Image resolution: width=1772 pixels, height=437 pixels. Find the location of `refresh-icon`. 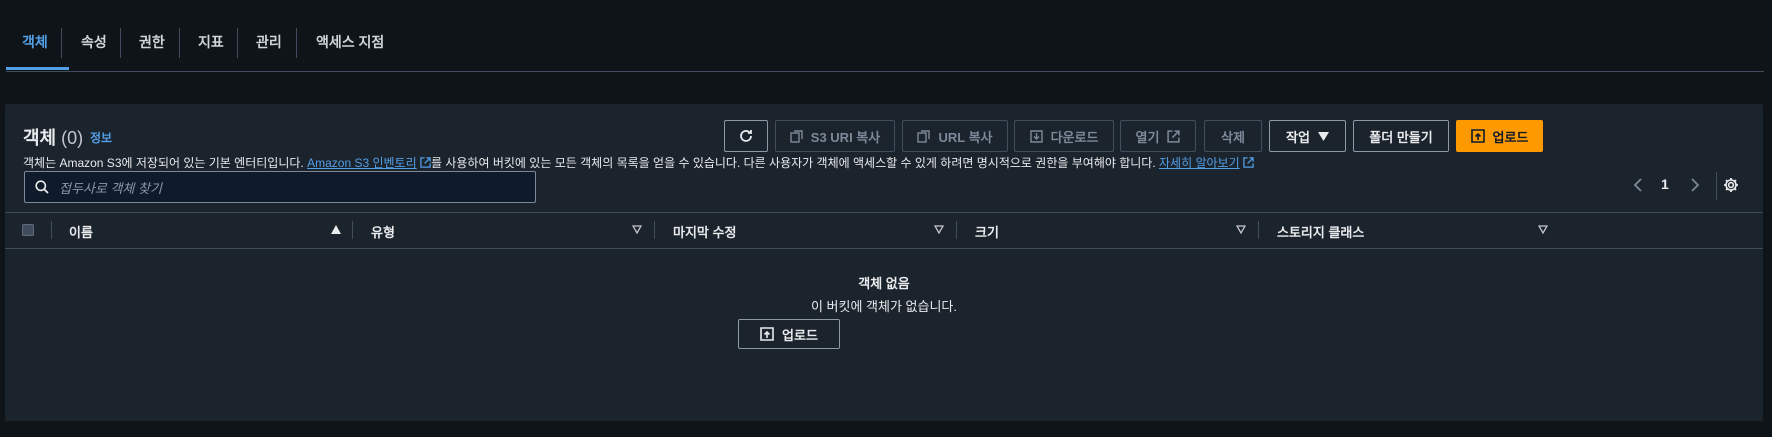

refresh-icon is located at coordinates (746, 136).